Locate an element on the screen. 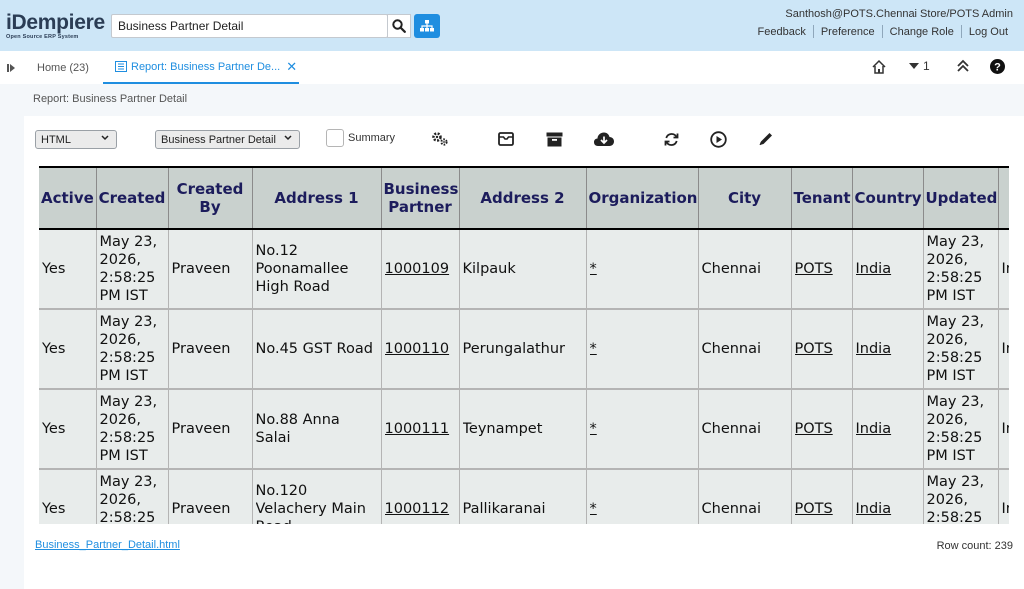 The image size is (1024, 589). format-select: HTML is located at coordinates (76, 139).